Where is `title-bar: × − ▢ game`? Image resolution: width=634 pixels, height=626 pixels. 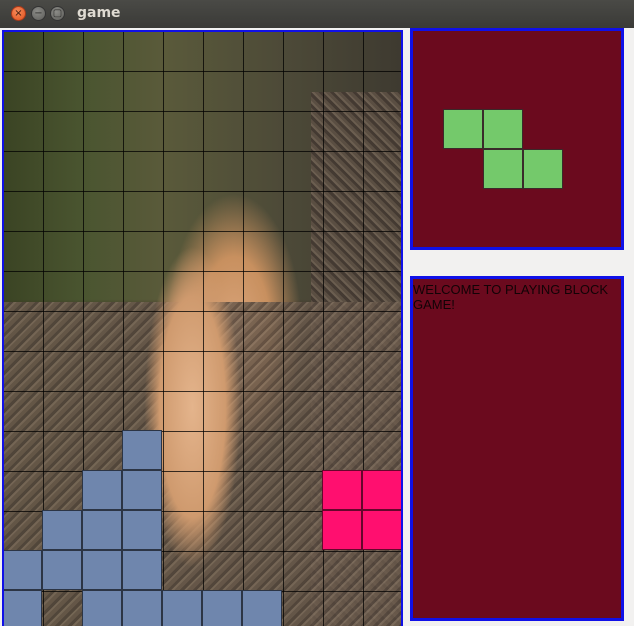 title-bar: × − ▢ game is located at coordinates (317, 14).